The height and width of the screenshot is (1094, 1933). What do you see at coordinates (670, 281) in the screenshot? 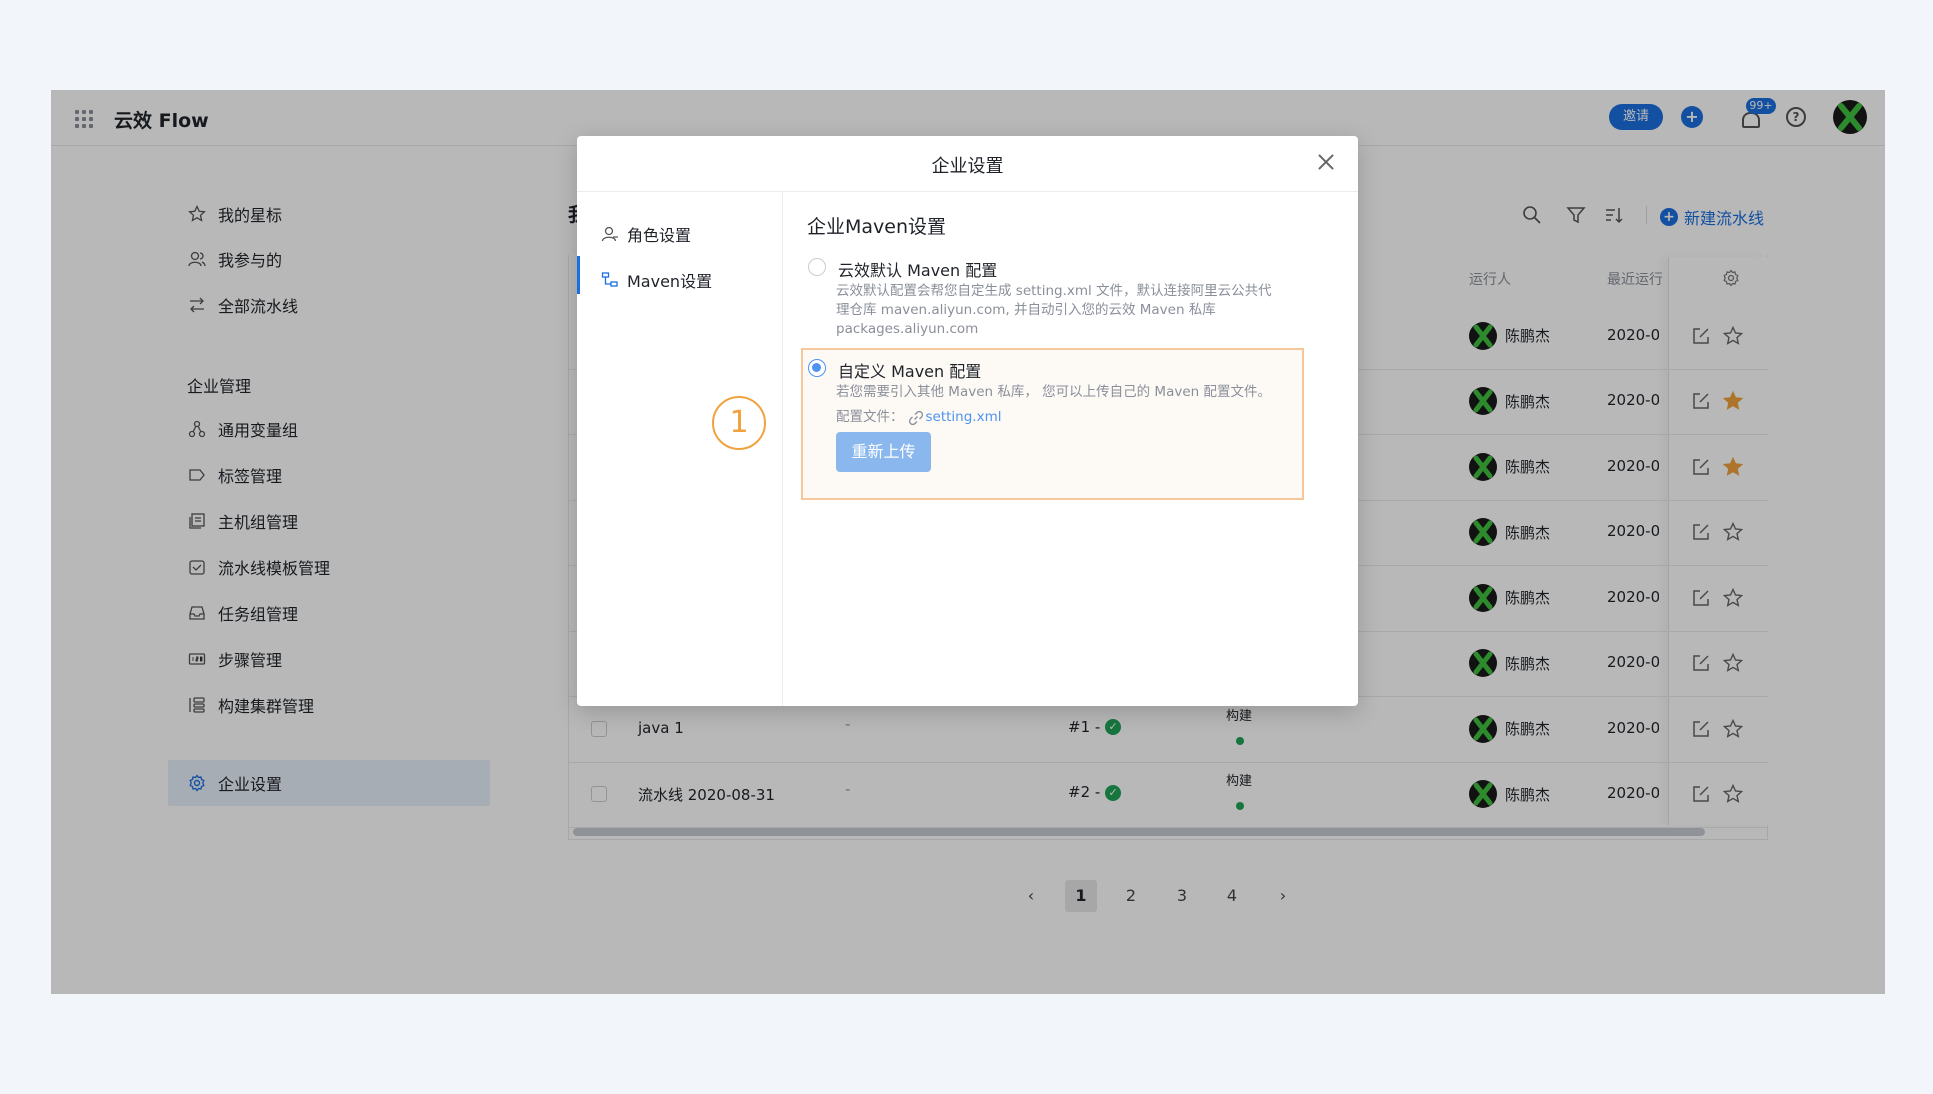
I see `modal-nav-label: Maven设置` at bounding box center [670, 281].